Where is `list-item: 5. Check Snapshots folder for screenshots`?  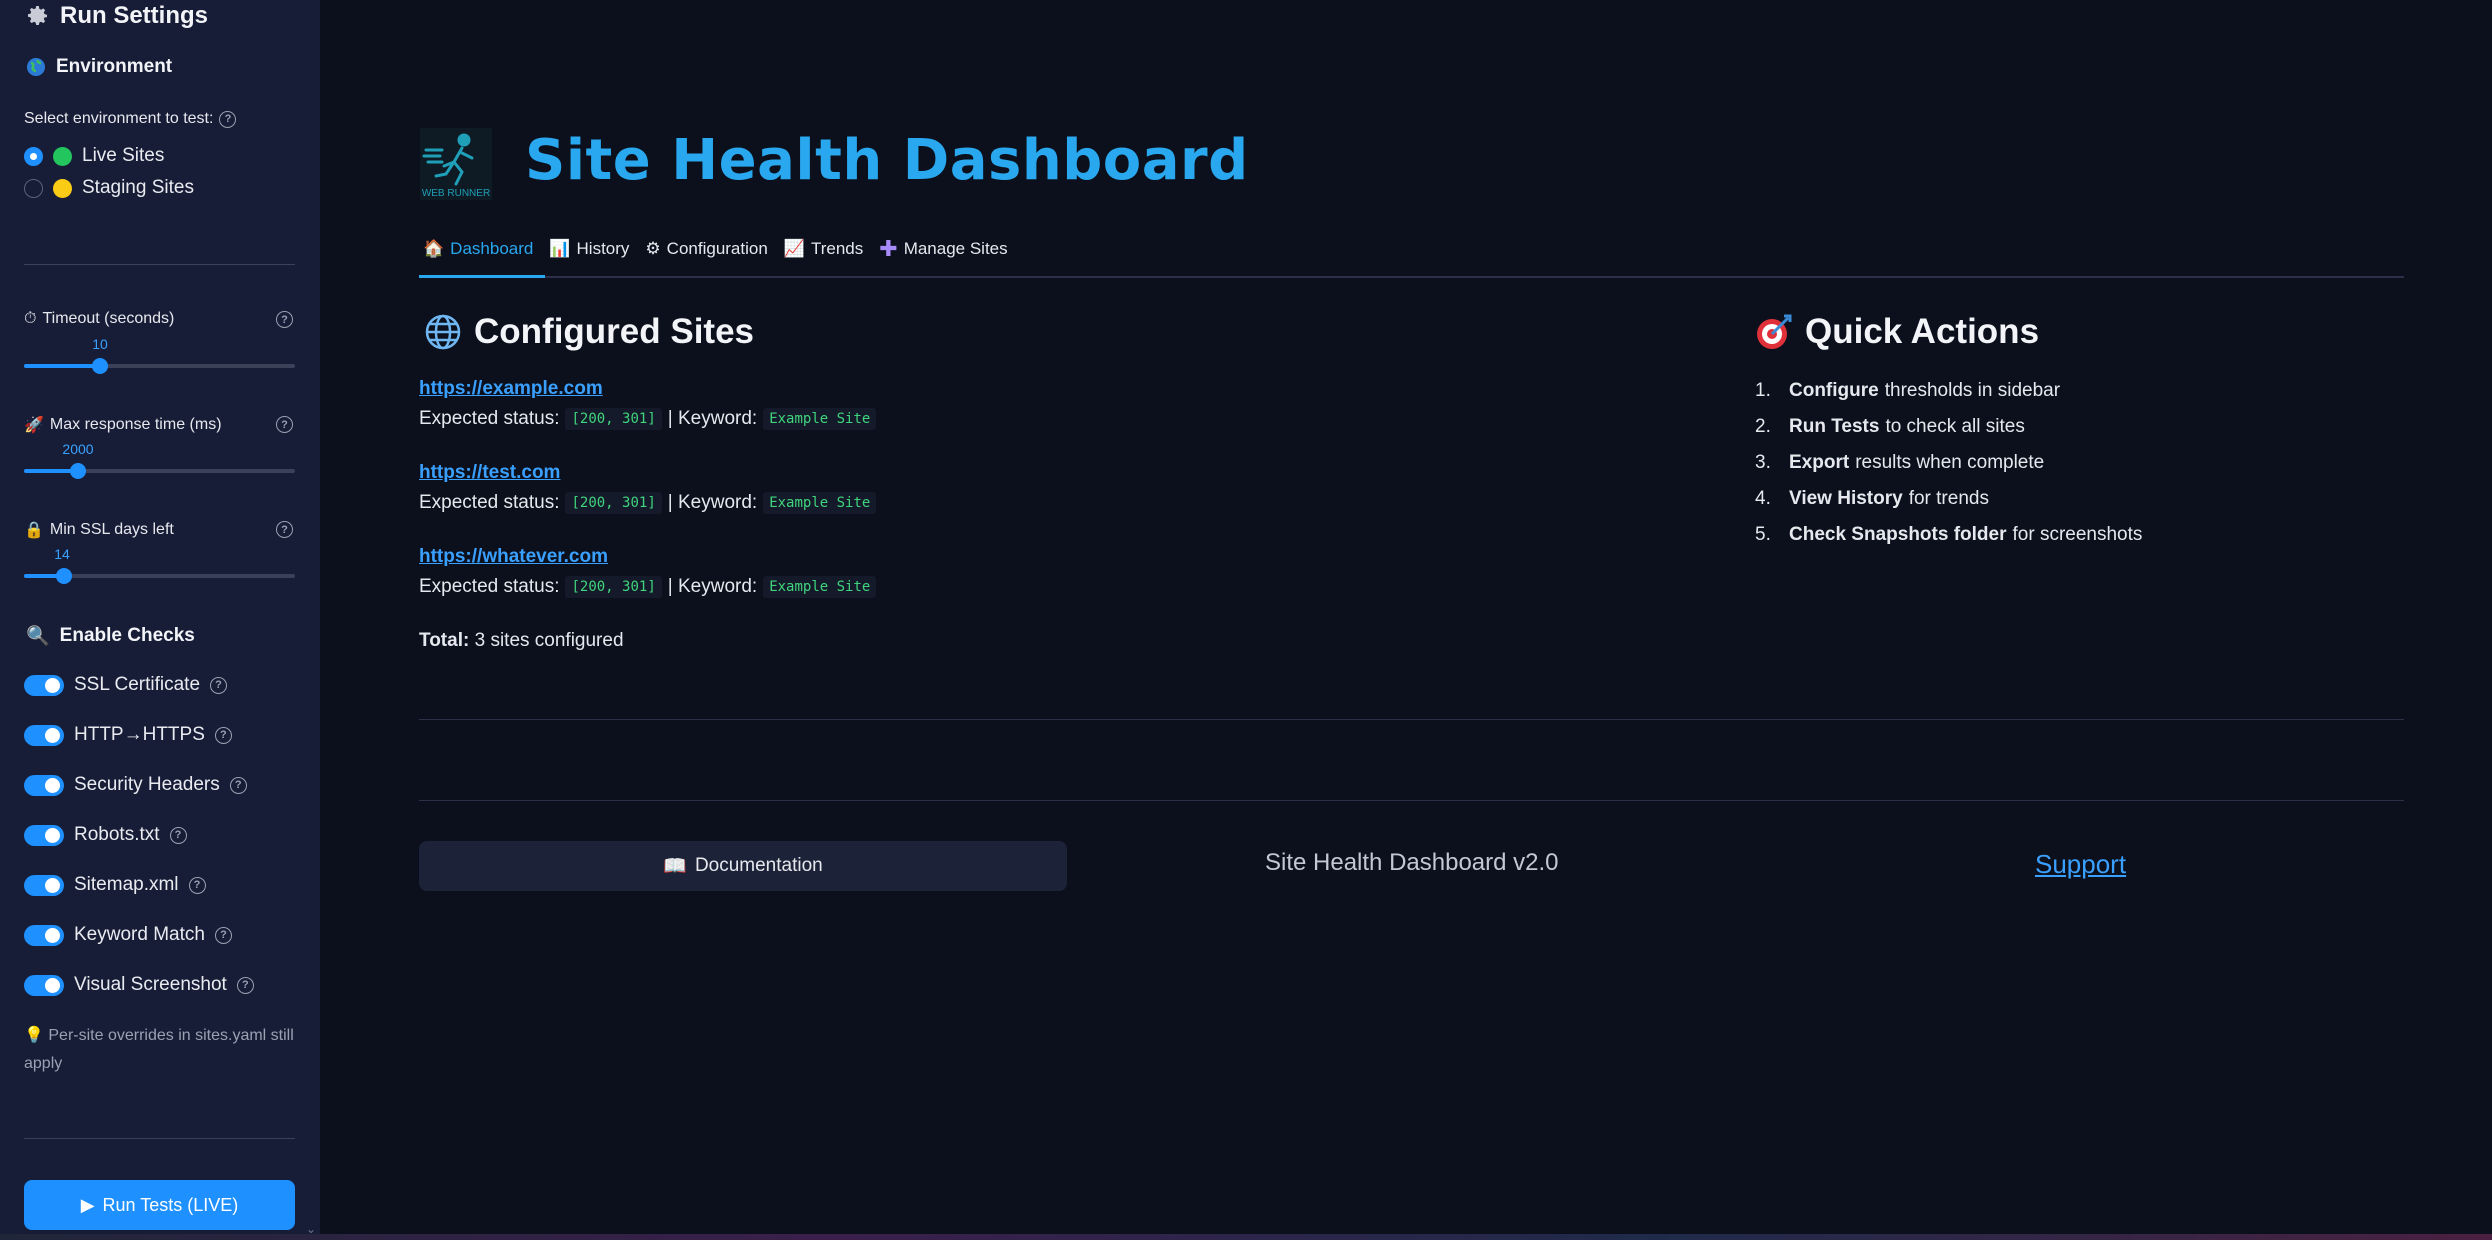
list-item: 5. Check Snapshots folder for screenshots is located at coordinates (1948, 542).